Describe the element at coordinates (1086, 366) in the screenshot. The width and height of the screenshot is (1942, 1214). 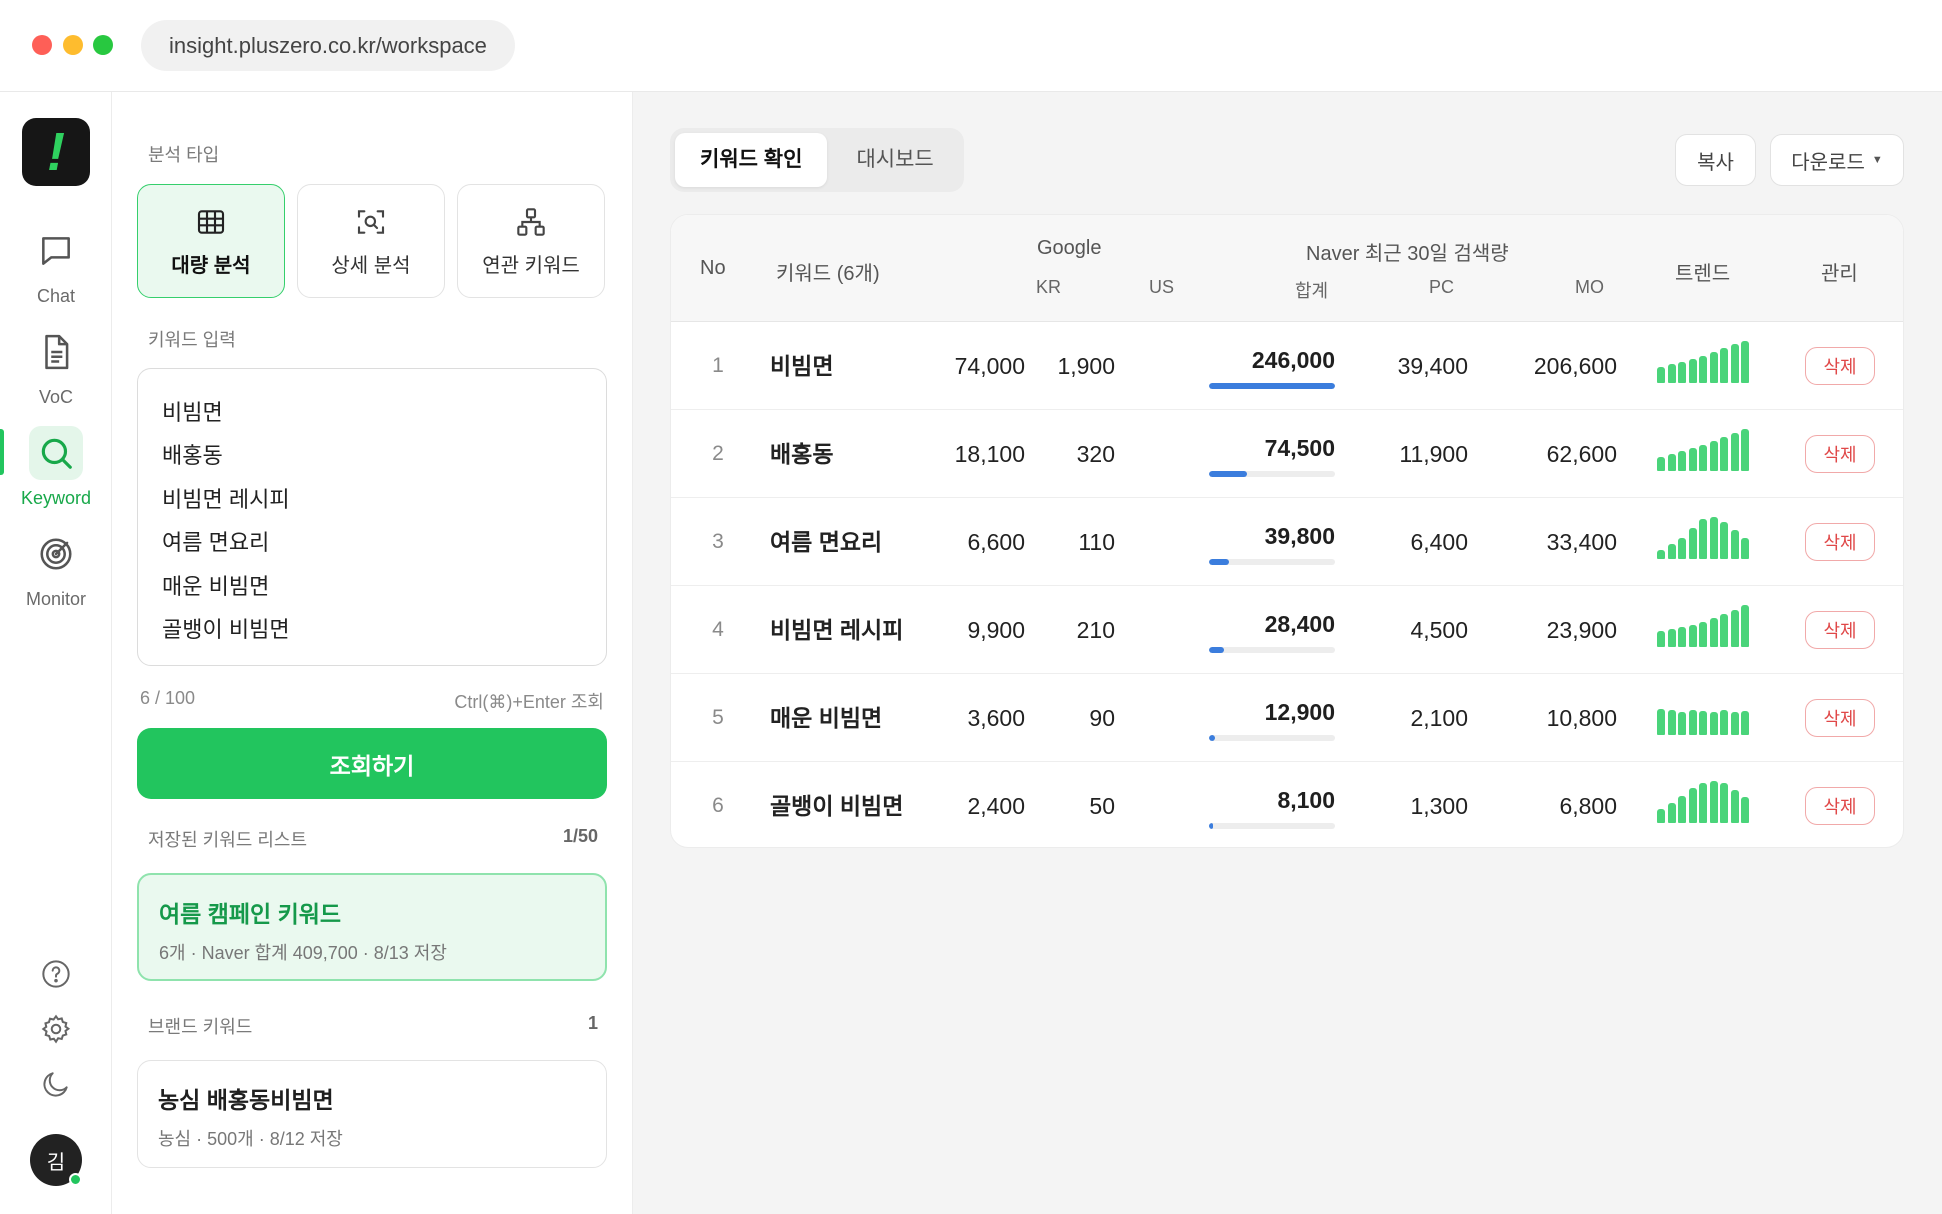
I see `row-google-us: 1,900` at that location.